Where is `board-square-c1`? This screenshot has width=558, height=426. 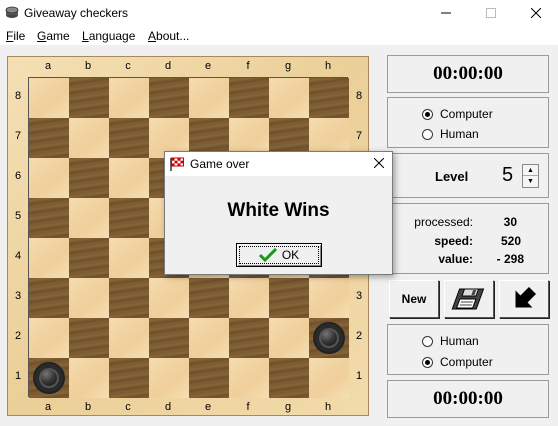 board-square-c1 is located at coordinates (129, 378).